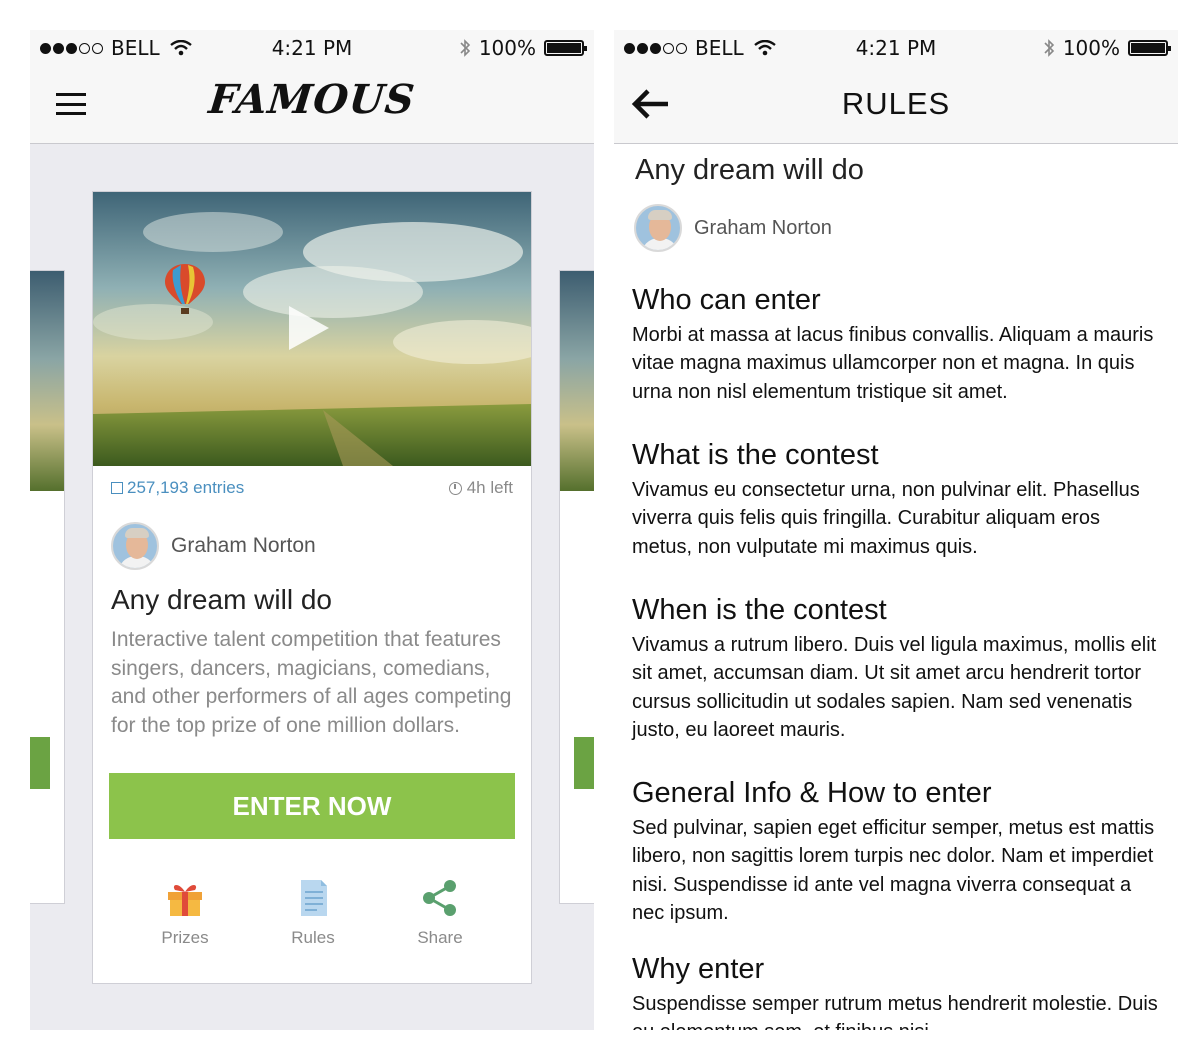 This screenshot has width=1200, height=1060. Describe the element at coordinates (726, 300) in the screenshot. I see `section-heading: Who can enter` at that location.